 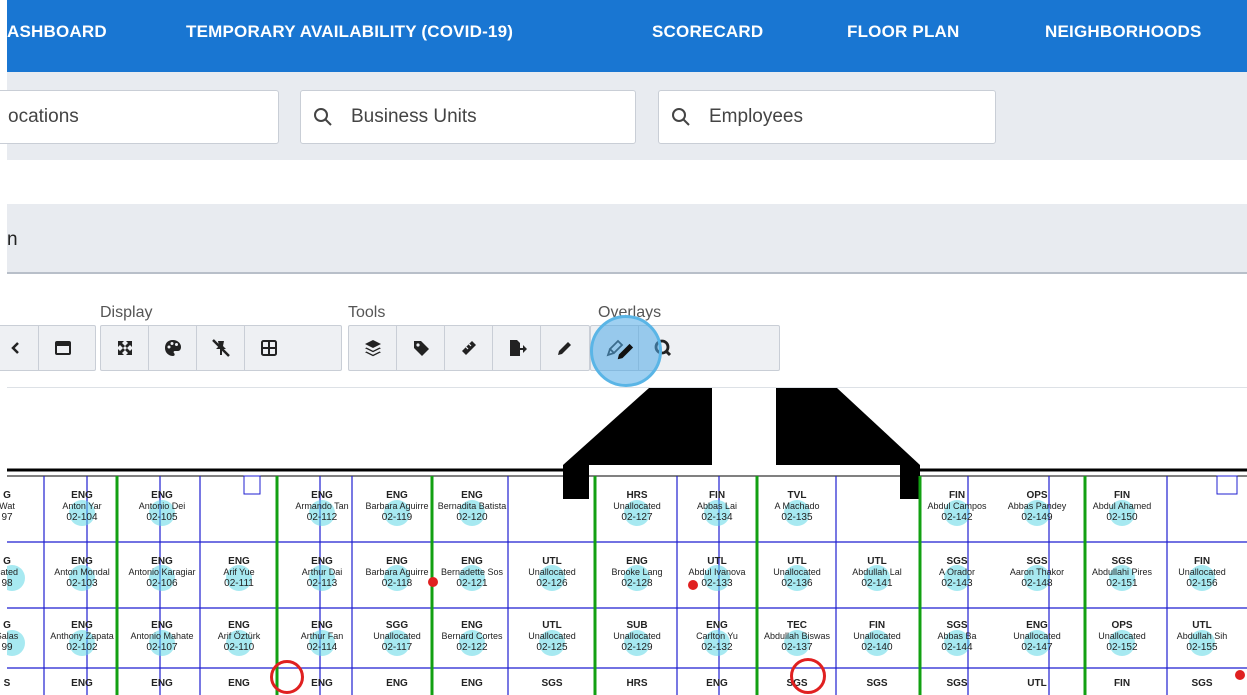 I want to click on export-button, so click(x=517, y=348).